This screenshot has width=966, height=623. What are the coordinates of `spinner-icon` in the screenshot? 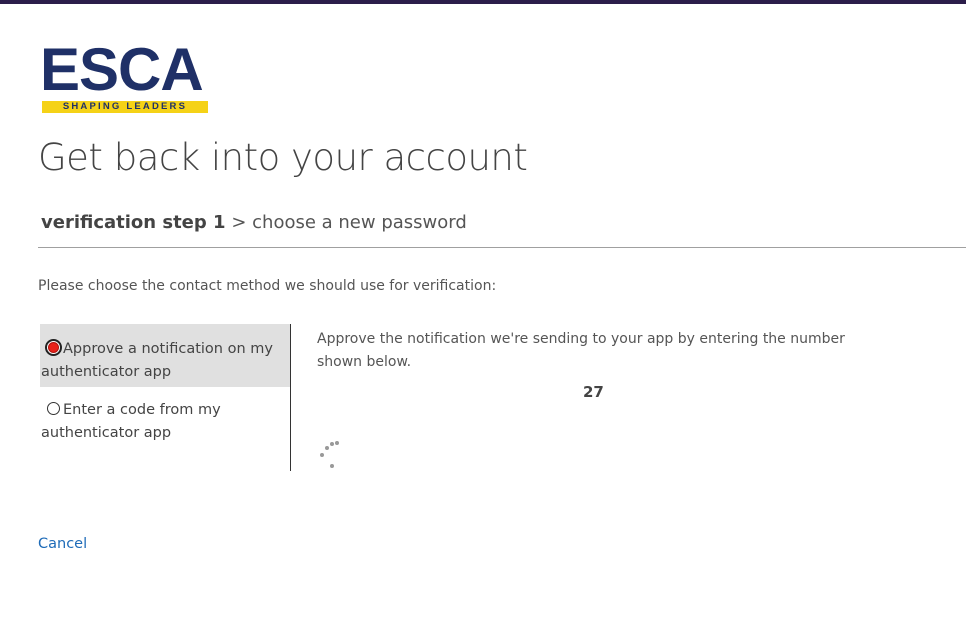 It's located at (329, 455).